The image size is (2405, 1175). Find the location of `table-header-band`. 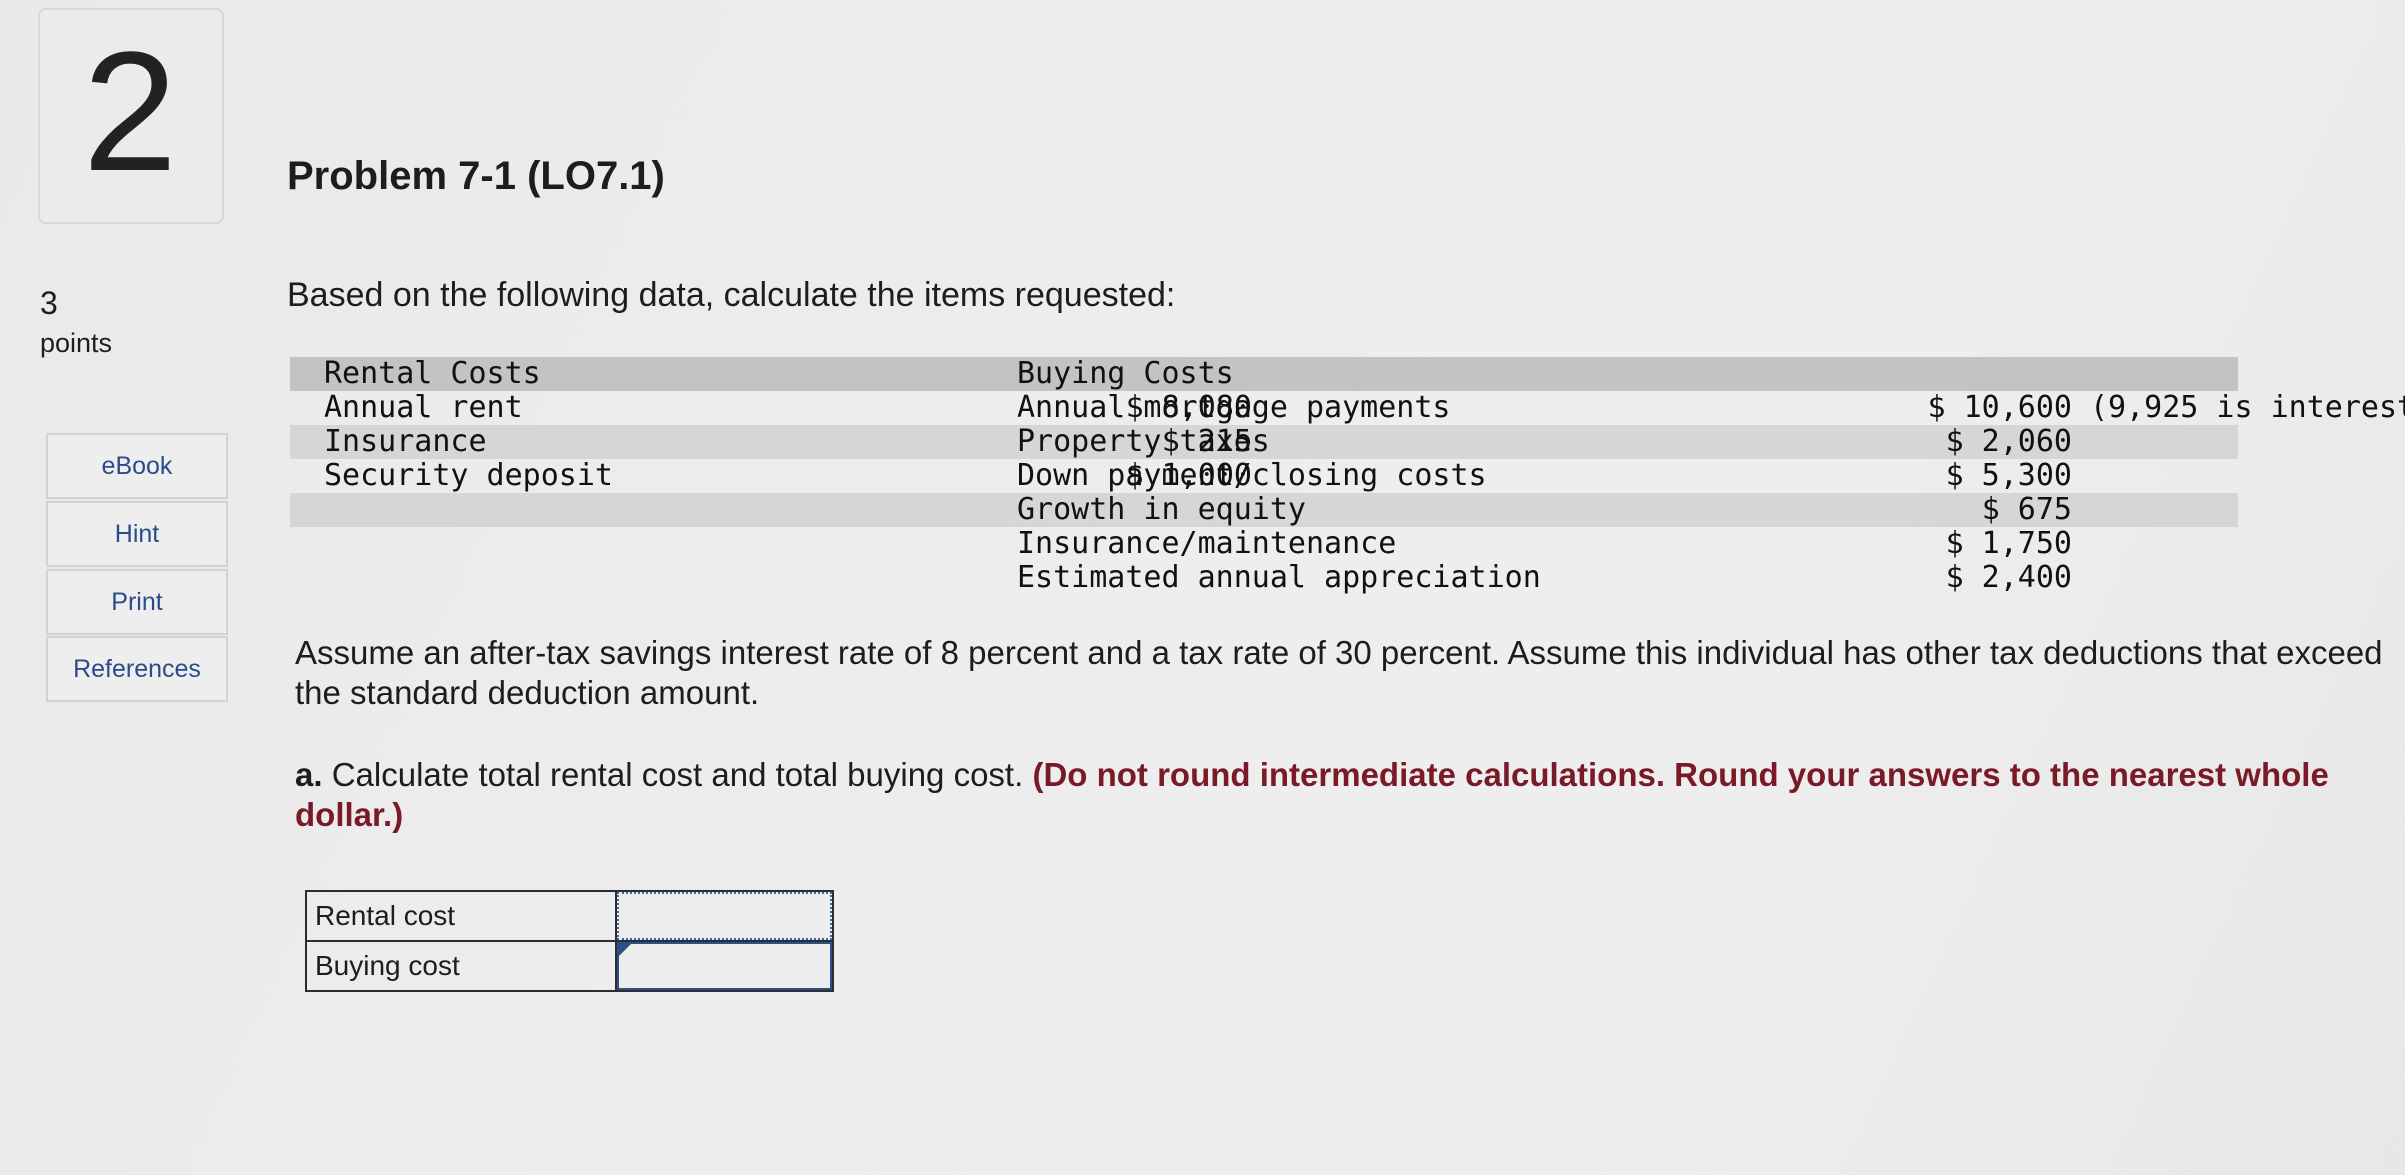

table-header-band is located at coordinates (1264, 374).